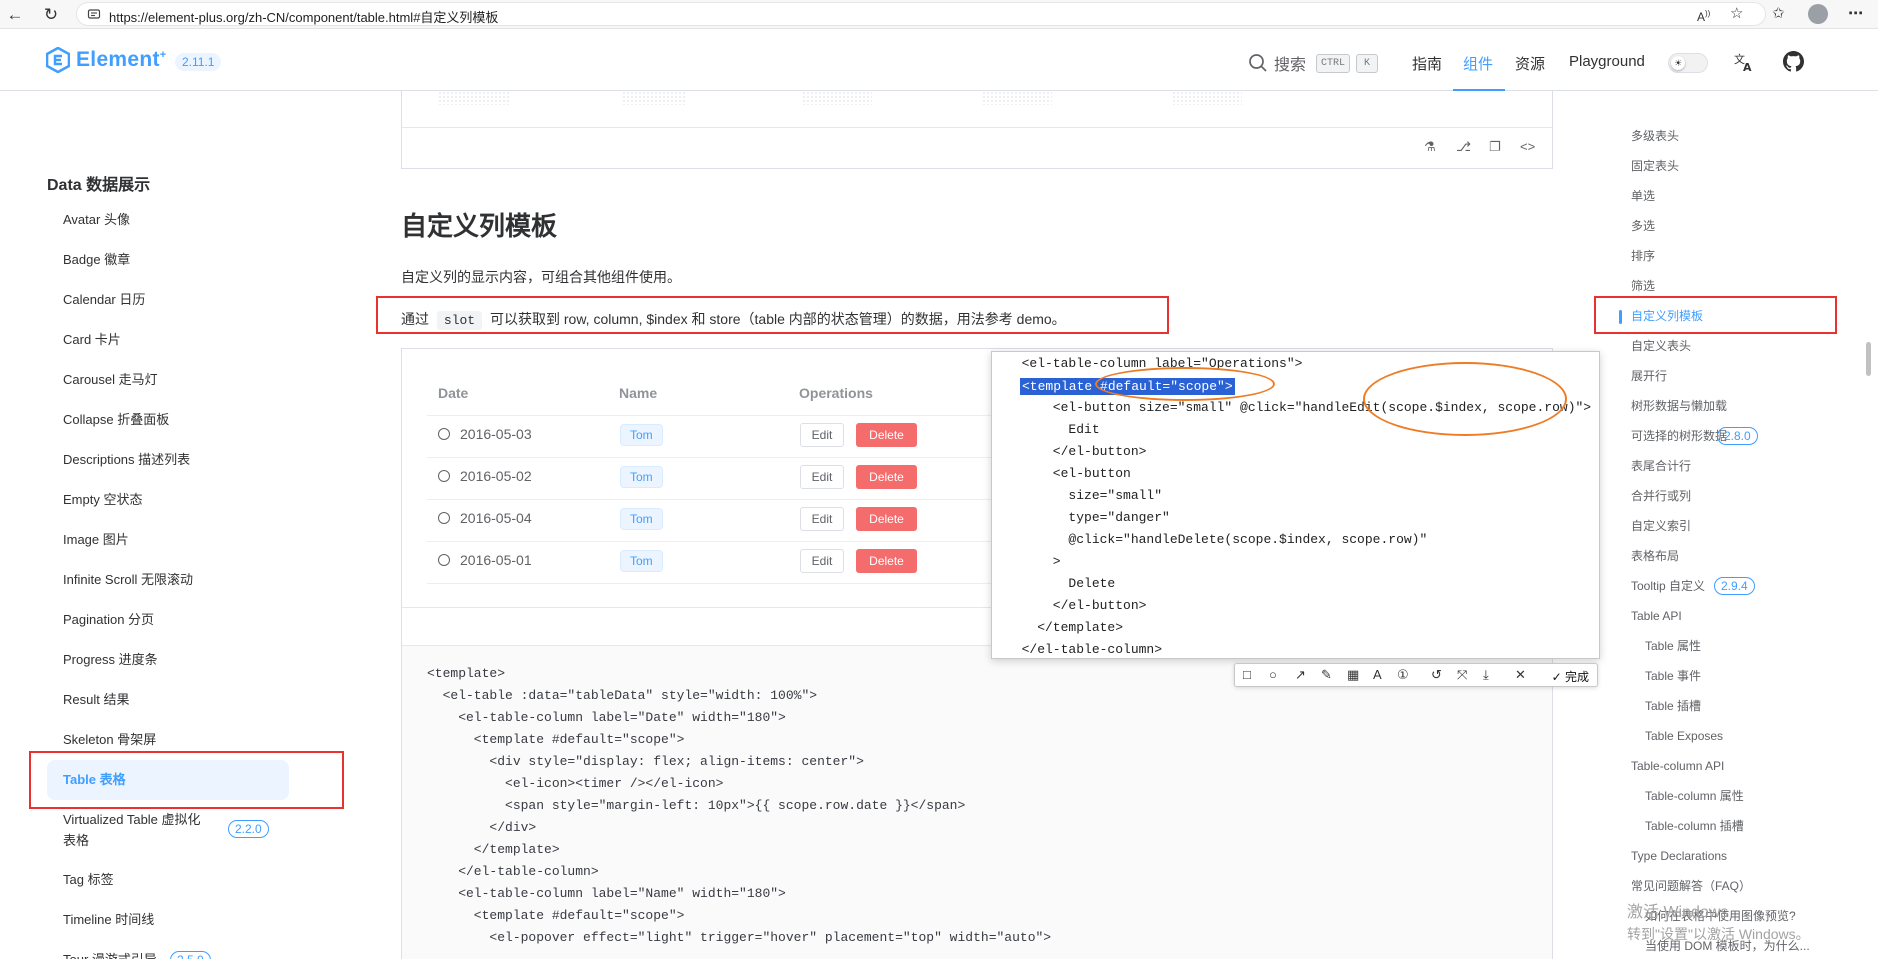 This screenshot has height=959, width=1878. What do you see at coordinates (1661, 346) in the screenshot?
I see `toc-item: 自定义表头` at bounding box center [1661, 346].